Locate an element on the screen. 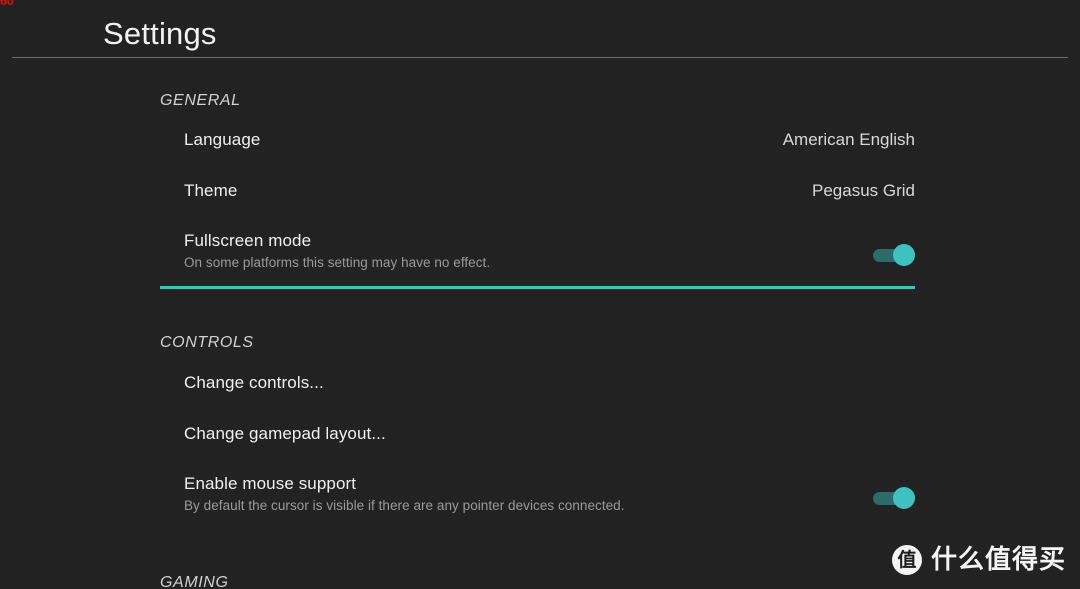 Image resolution: width=1080 pixels, height=589 pixels. settings-row-label: Enable mouse support is located at coordinates (270, 483).